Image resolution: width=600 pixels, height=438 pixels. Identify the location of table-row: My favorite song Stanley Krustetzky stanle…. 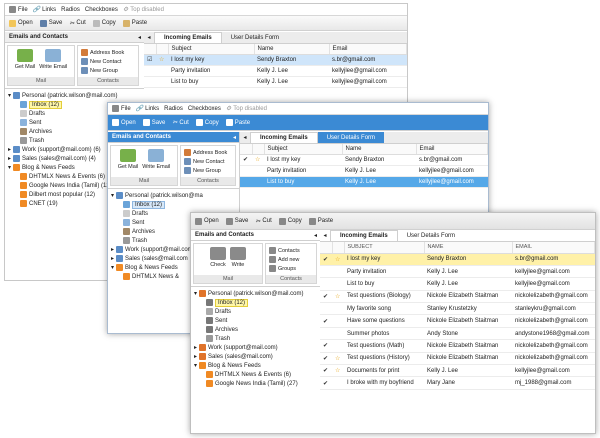
(457, 309).